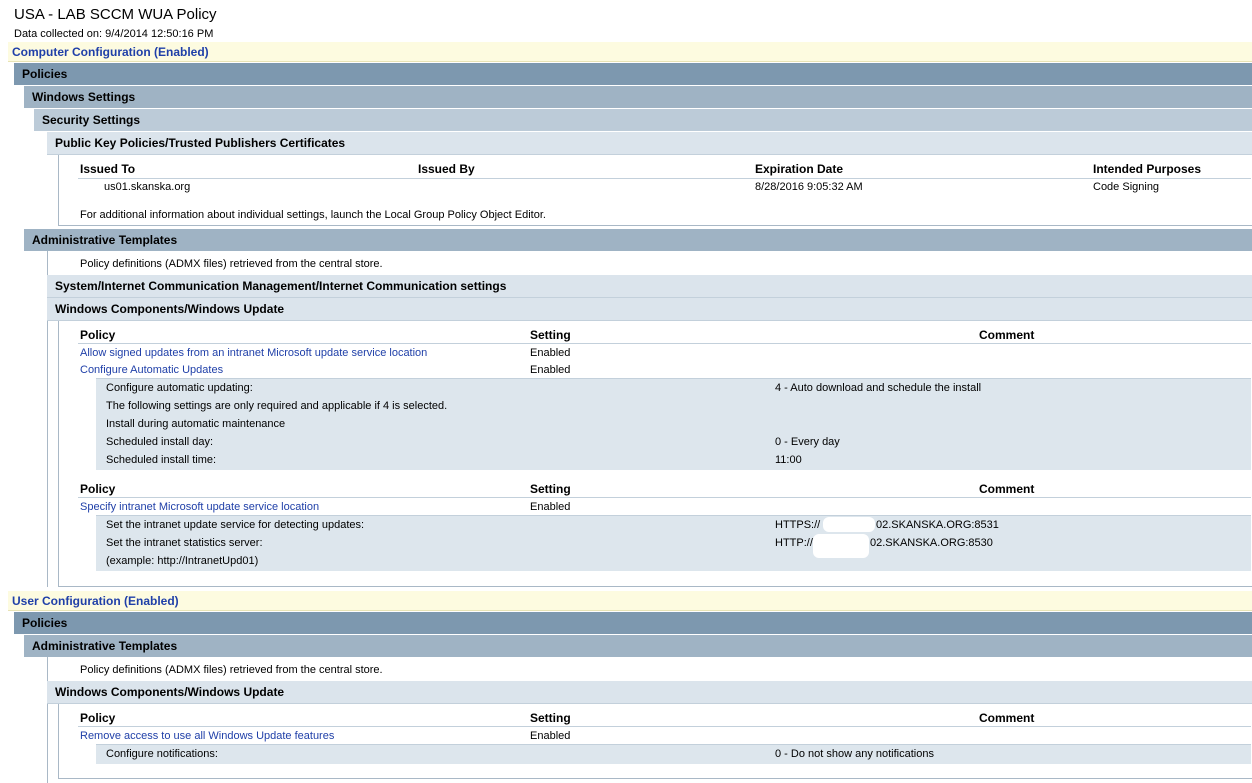  What do you see at coordinates (638, 97) in the screenshot?
I see `windows-settings-header: Windows Settings` at bounding box center [638, 97].